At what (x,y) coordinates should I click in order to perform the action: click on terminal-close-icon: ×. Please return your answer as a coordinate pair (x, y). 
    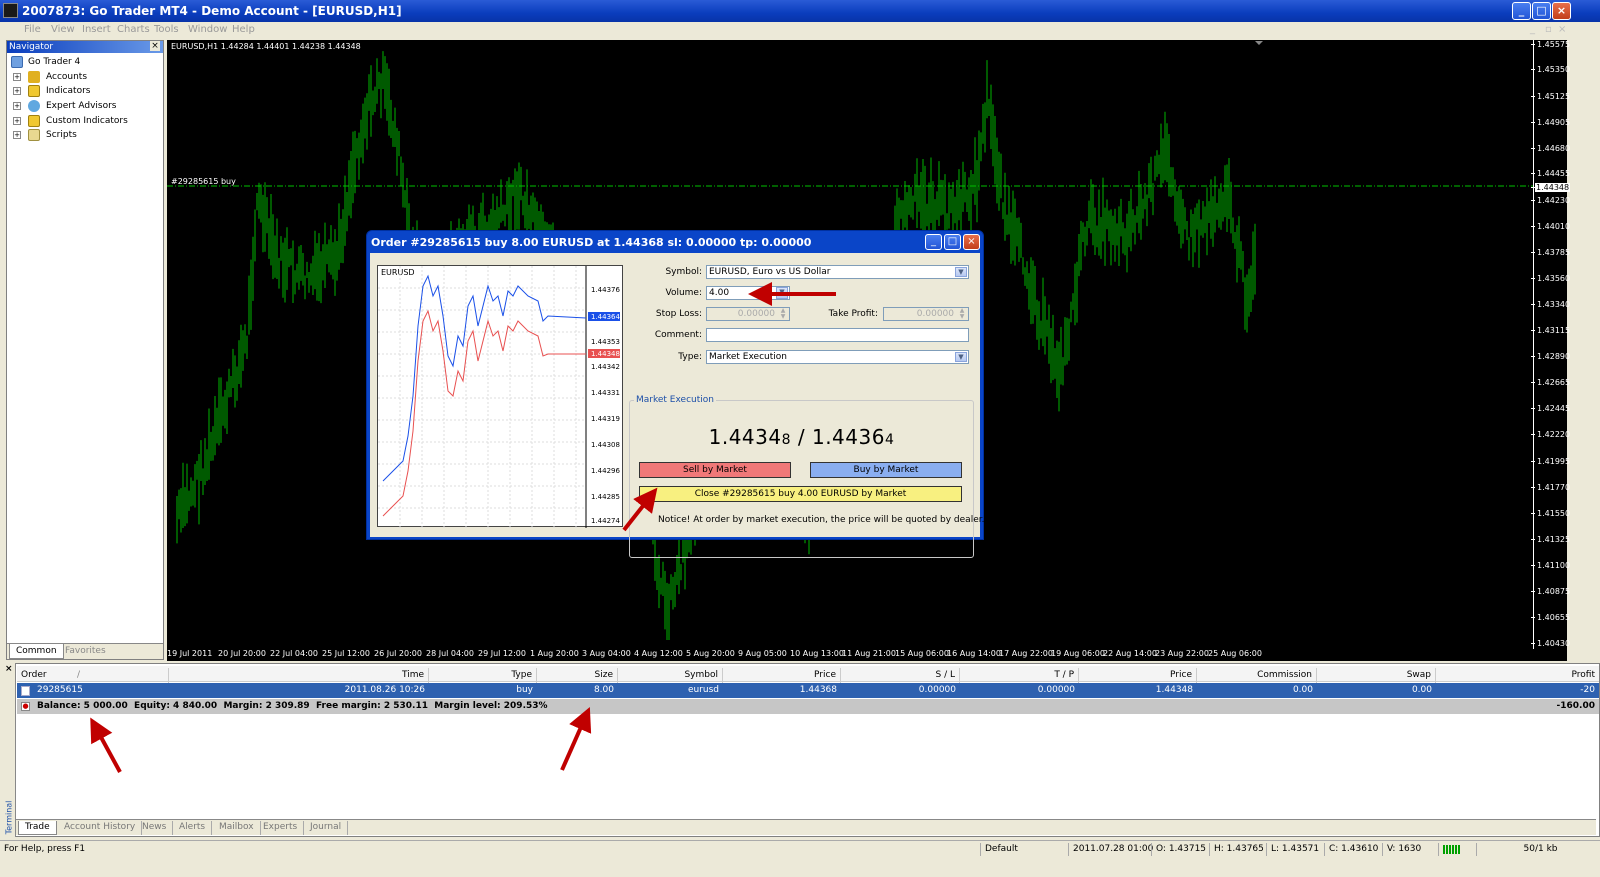
    Looking at the image, I should click on (9, 669).